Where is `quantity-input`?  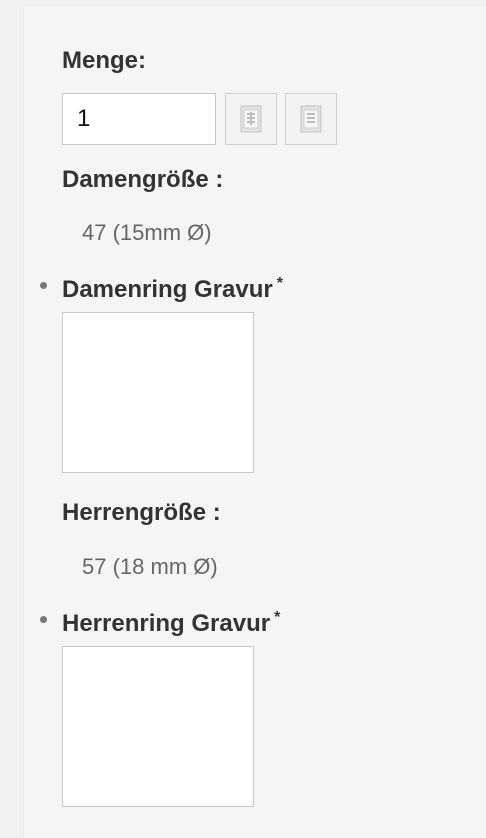 quantity-input is located at coordinates (139, 119).